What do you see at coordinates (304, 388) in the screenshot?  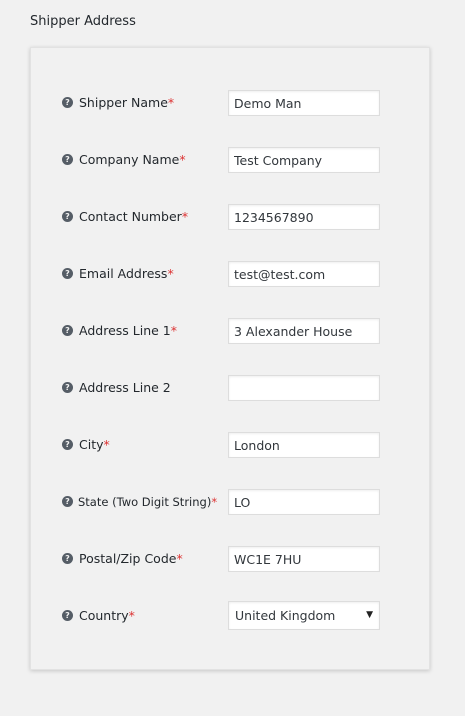 I see `address-line-2-input` at bounding box center [304, 388].